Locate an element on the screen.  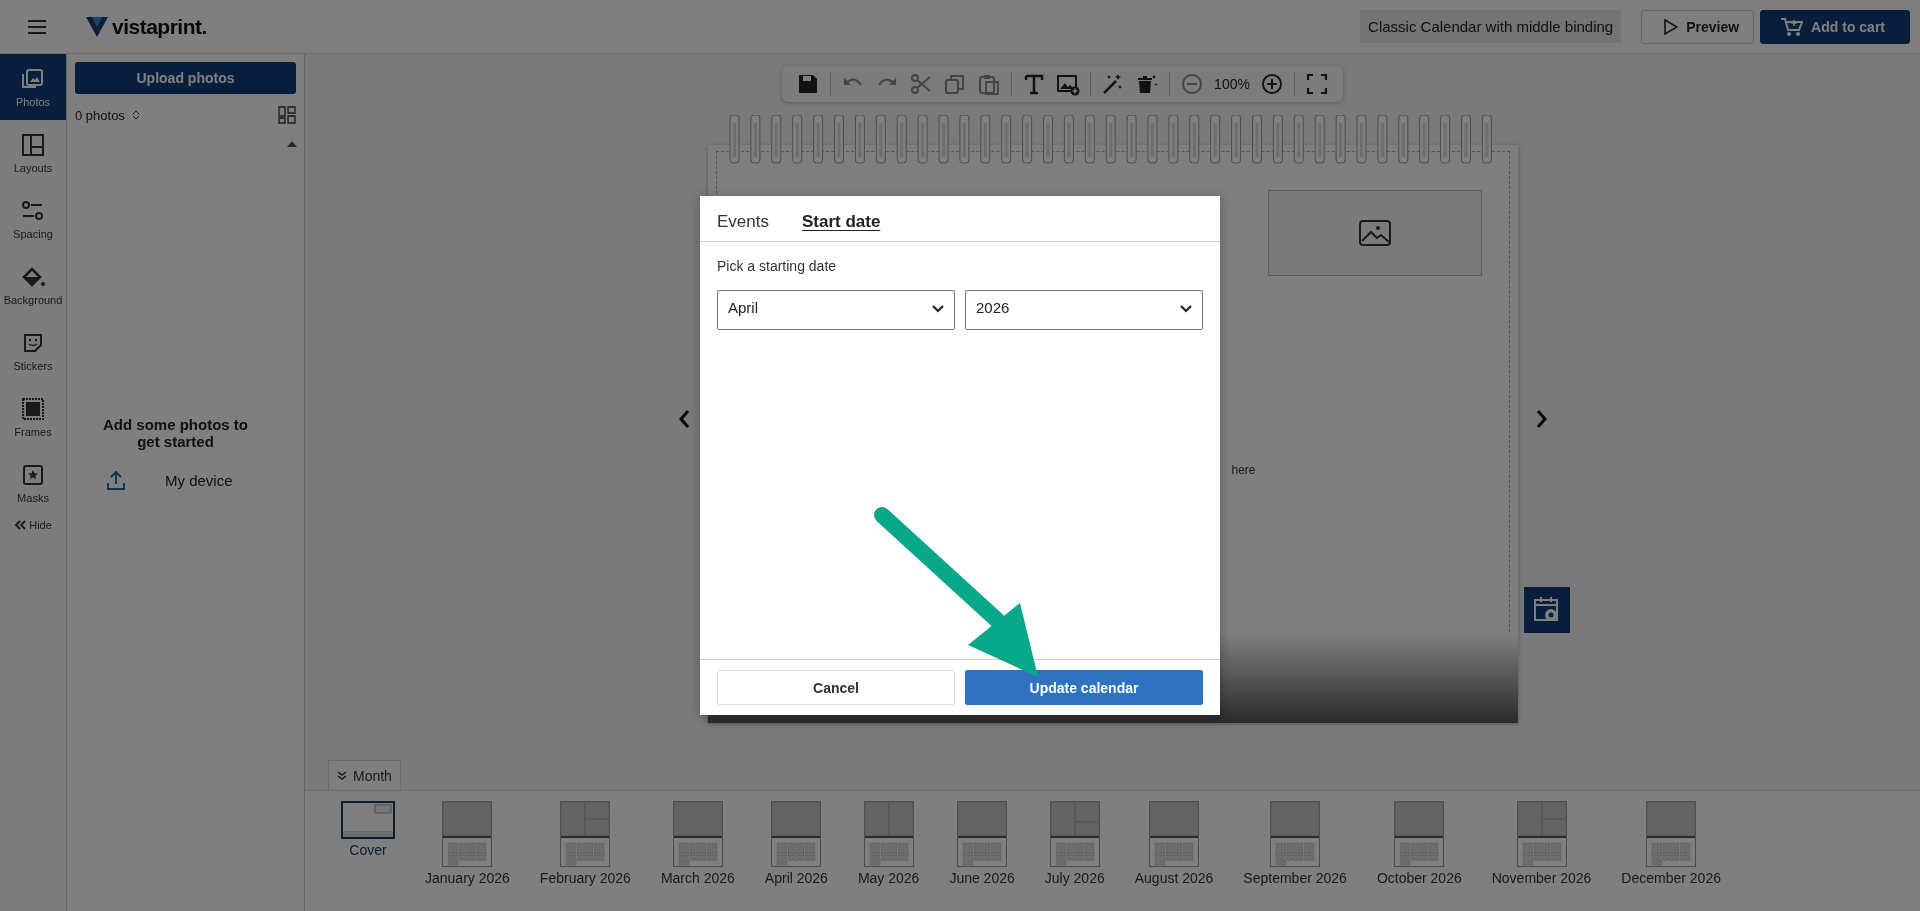
page-thumbnail: May 2026 is located at coordinates (888, 843).